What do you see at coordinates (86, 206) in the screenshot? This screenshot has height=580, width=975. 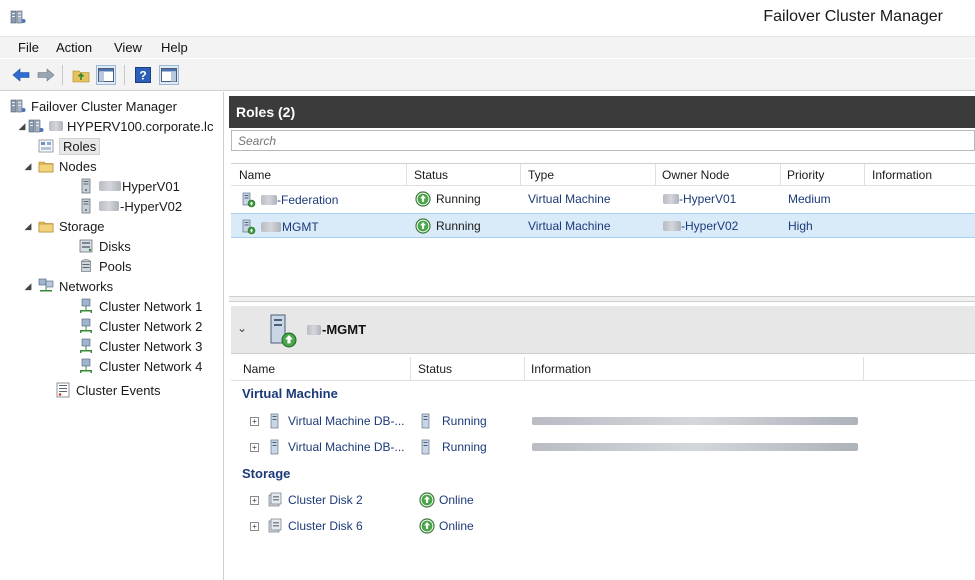 I see `server-icon` at bounding box center [86, 206].